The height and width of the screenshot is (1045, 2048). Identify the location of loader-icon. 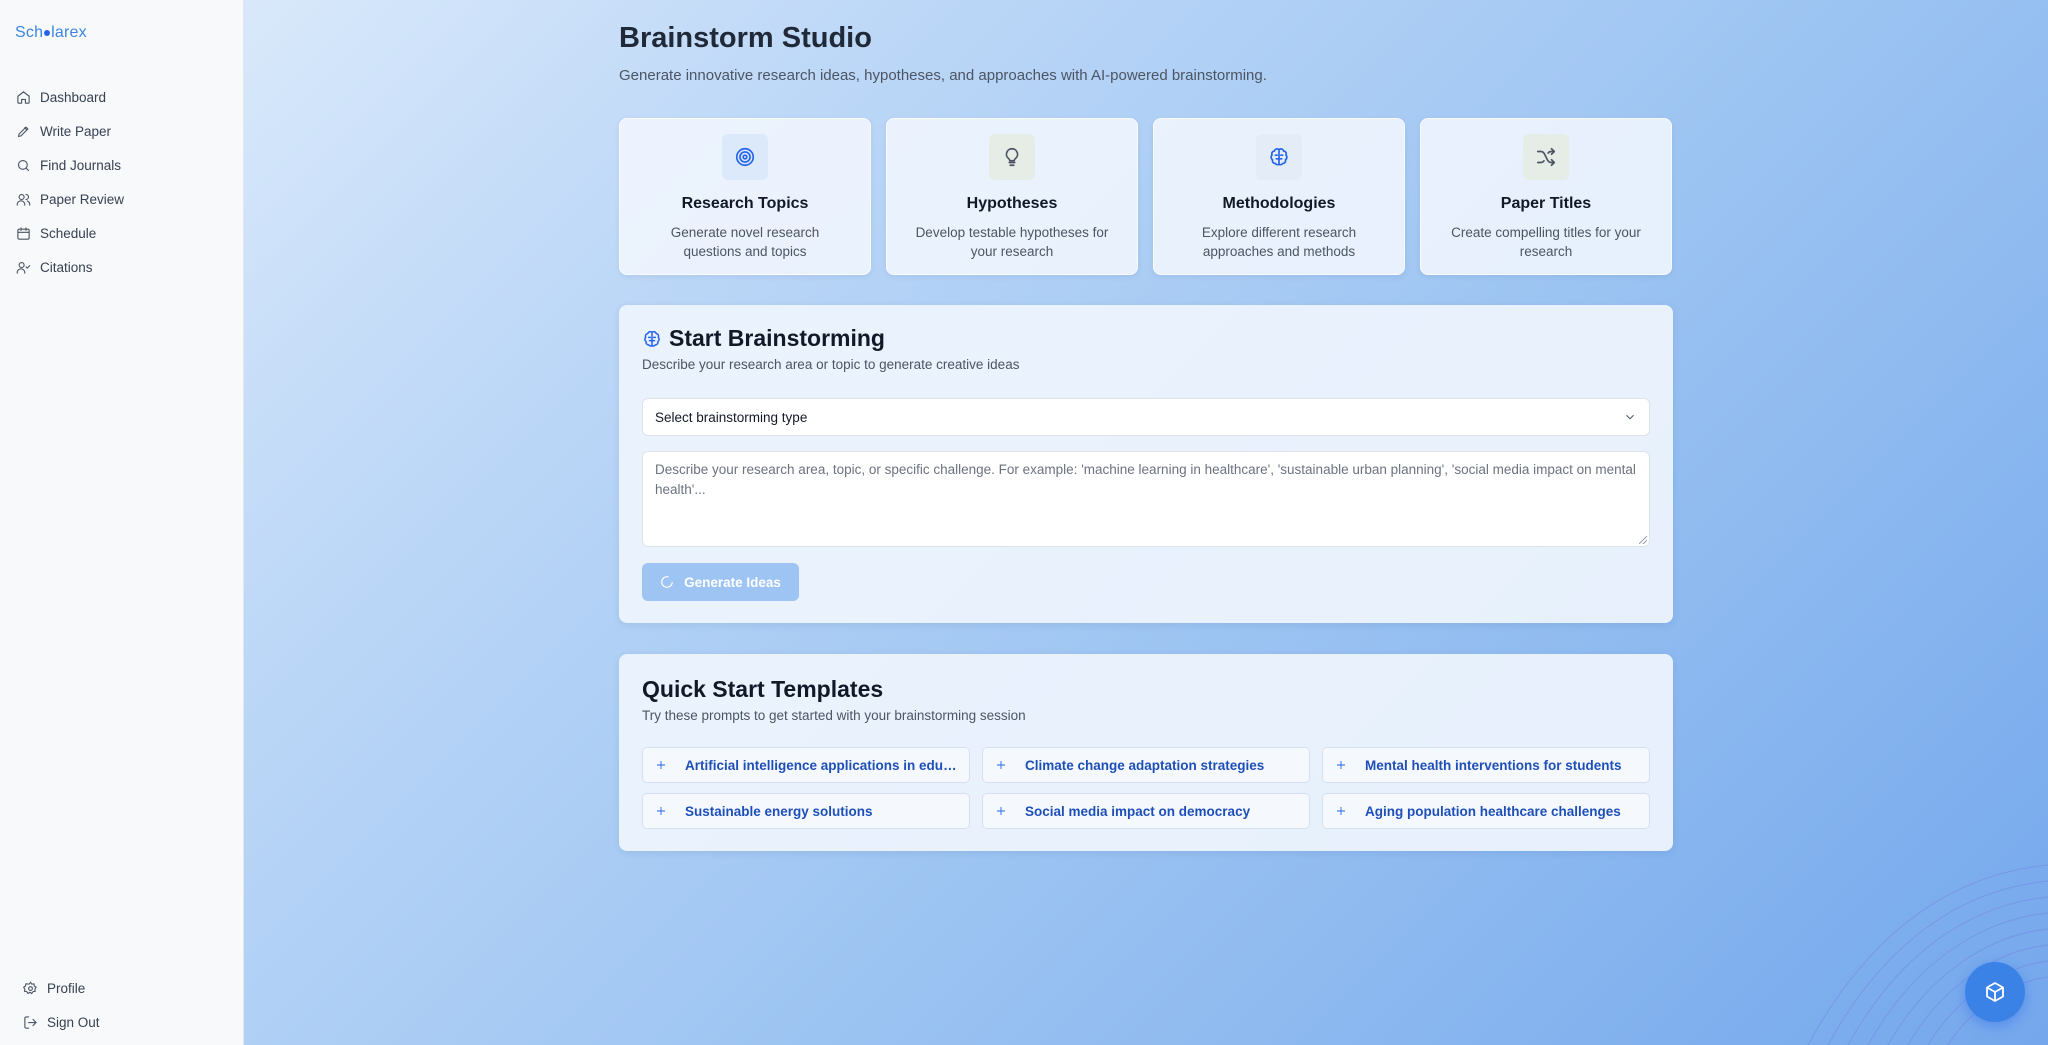
(667, 582).